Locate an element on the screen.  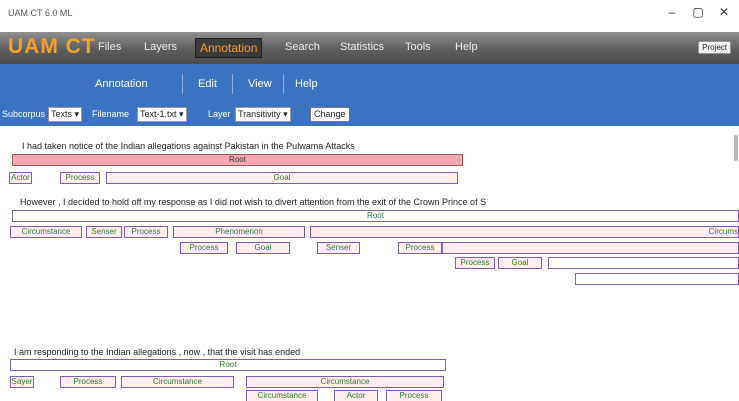
minimize-icon: – is located at coordinates (672, 12).